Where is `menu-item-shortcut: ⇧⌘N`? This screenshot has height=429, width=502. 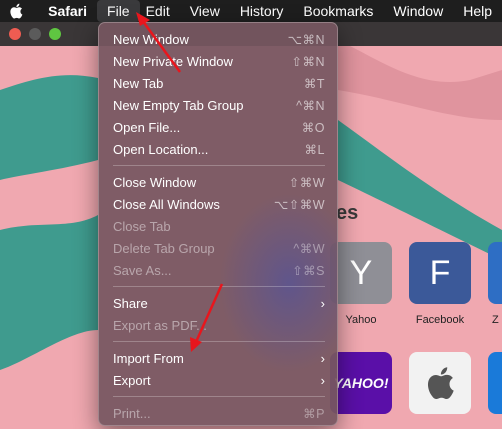 menu-item-shortcut: ⇧⌘N is located at coordinates (308, 61).